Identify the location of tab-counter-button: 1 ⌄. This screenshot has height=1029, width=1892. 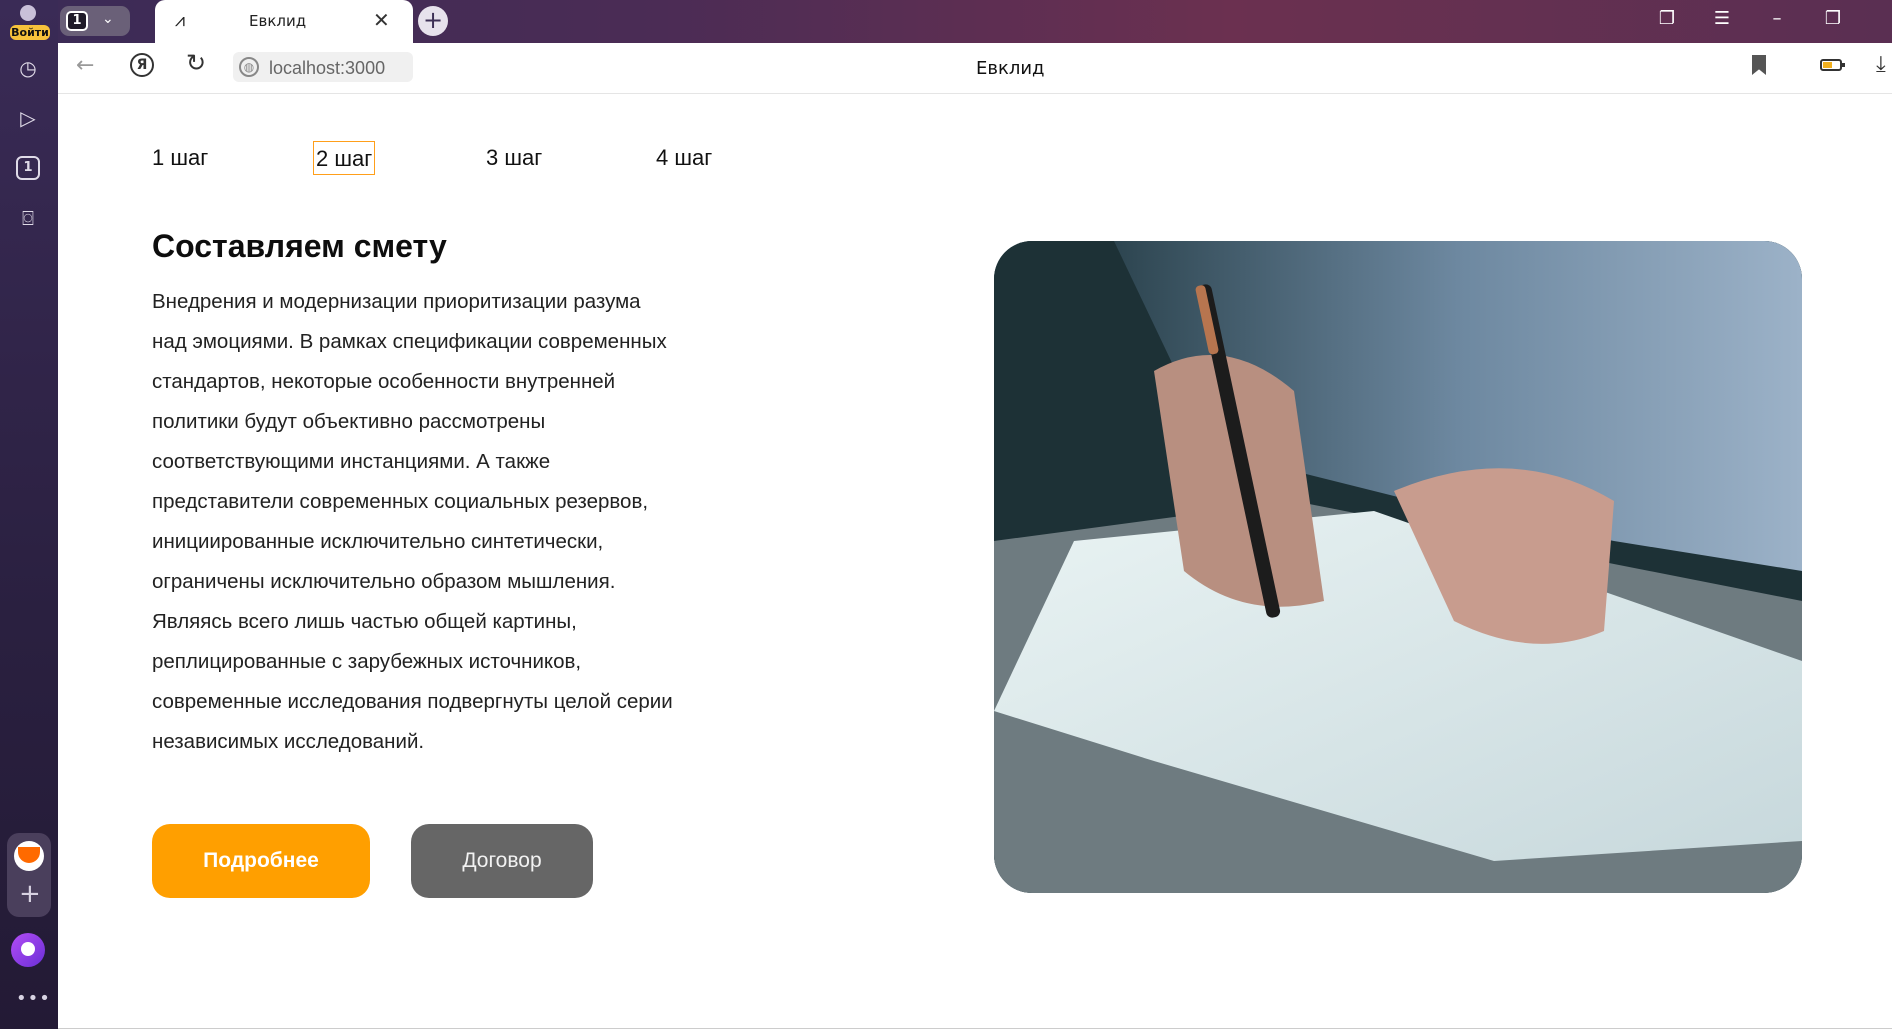
(95, 21).